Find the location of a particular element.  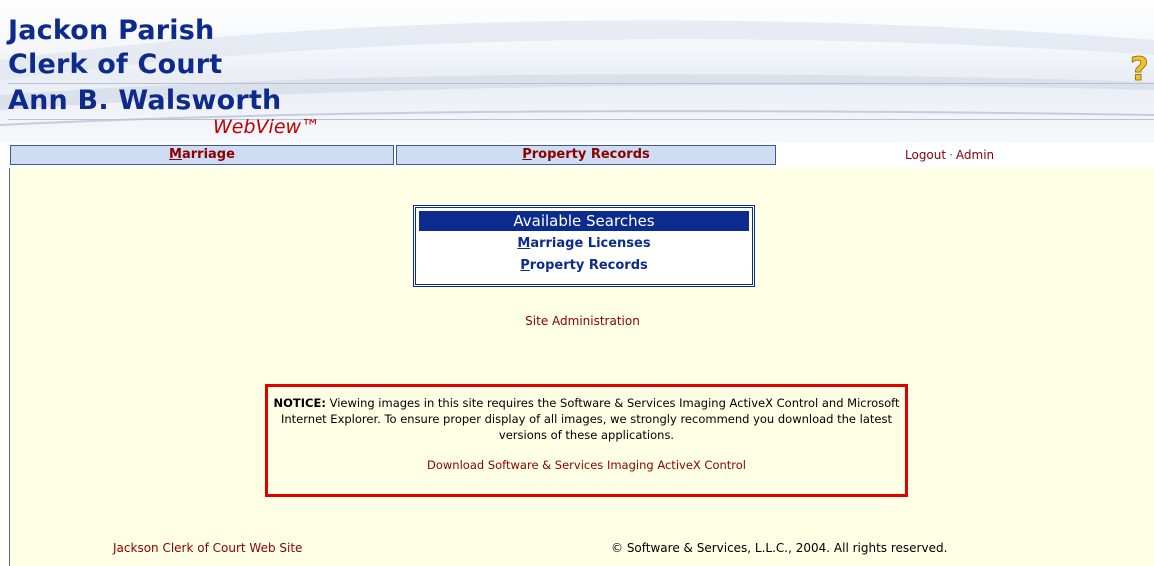

site-administration-link: Site Administration is located at coordinates (582, 321).